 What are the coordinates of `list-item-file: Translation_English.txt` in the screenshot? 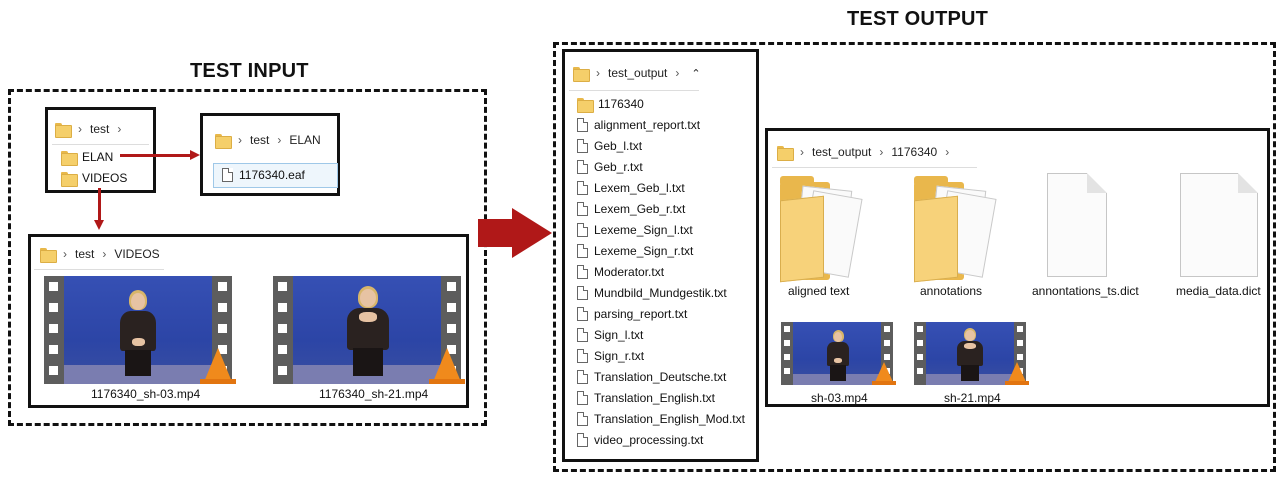 It's located at (646, 398).